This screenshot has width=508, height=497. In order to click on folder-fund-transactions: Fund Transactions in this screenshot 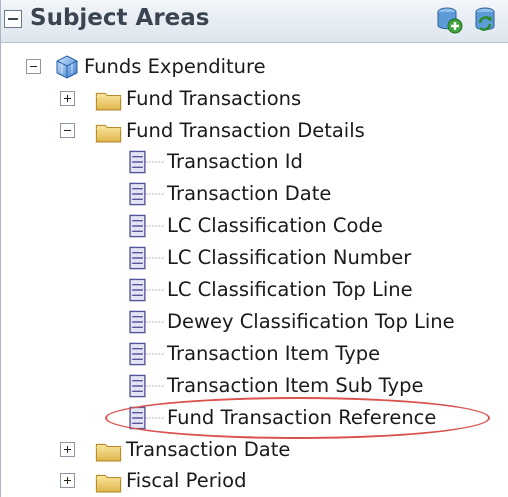, I will do `click(254, 98)`.